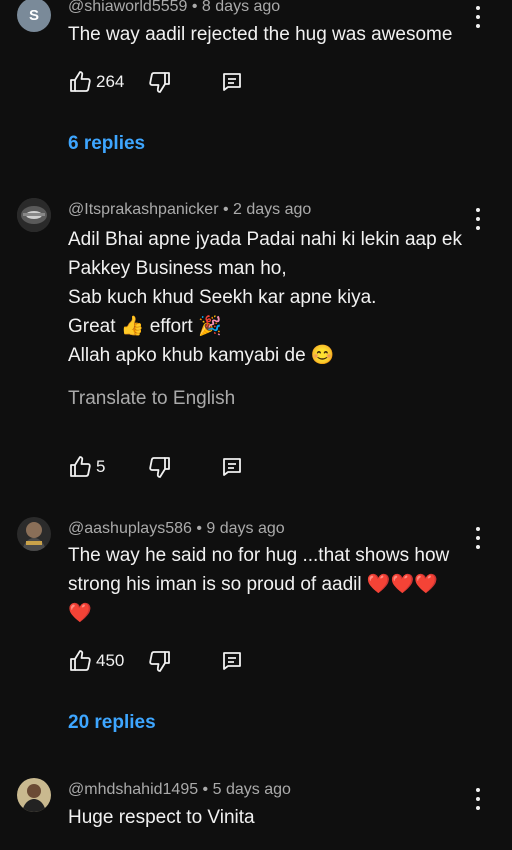 This screenshot has height=850, width=512. What do you see at coordinates (106, 144) in the screenshot?
I see `view-replies-button: 6 replies` at bounding box center [106, 144].